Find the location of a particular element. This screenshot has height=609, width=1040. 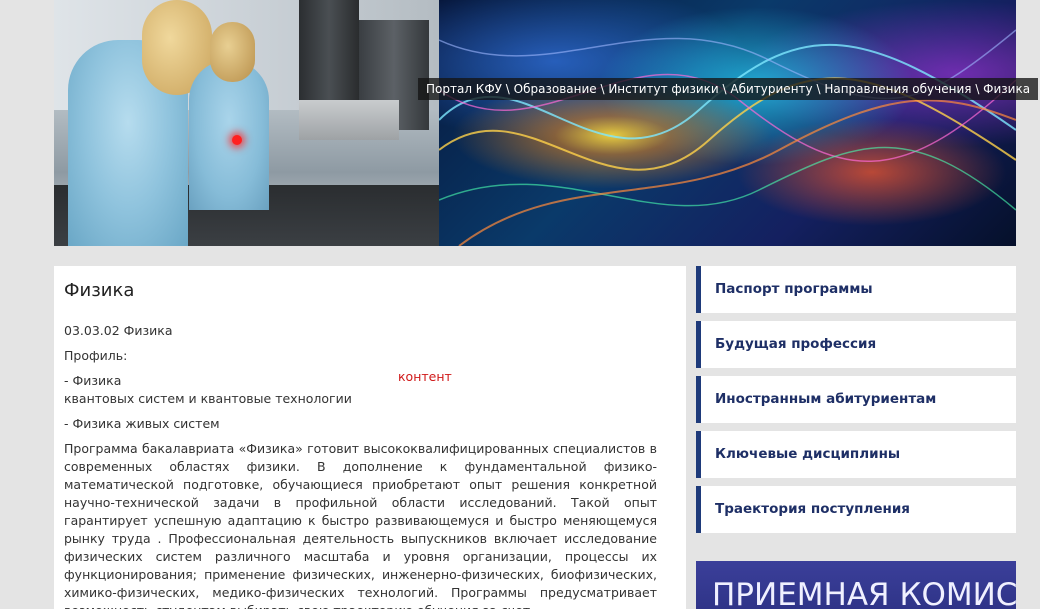

page-title: Физика is located at coordinates (99, 290).